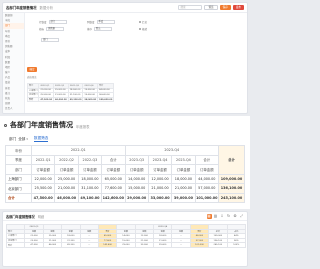  Describe the element at coordinates (33, 99) in the screenshot. I see `table-cell: 合计` at that location.